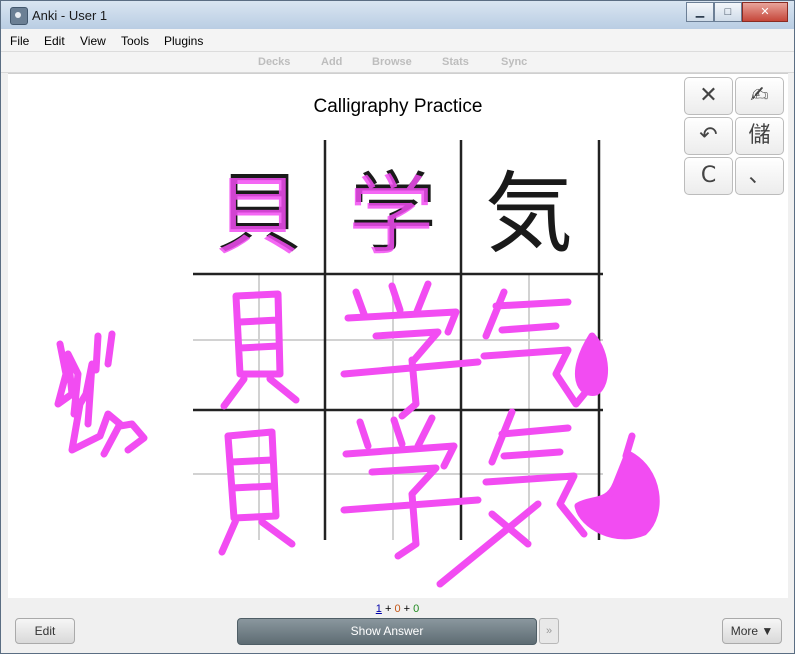 Image resolution: width=795 pixels, height=654 pixels. I want to click on review-count: 0, so click(416, 609).